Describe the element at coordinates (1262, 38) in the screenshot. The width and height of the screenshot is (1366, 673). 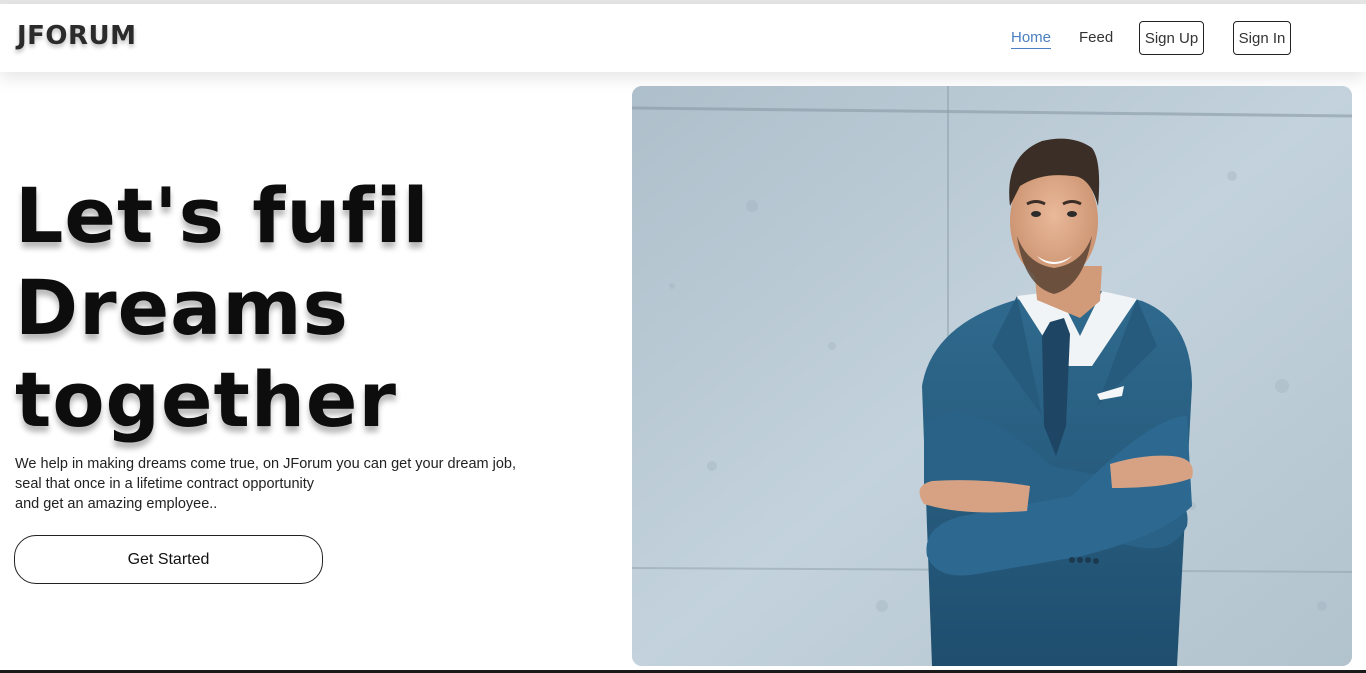
I see `sign-in-button: Sign In` at that location.